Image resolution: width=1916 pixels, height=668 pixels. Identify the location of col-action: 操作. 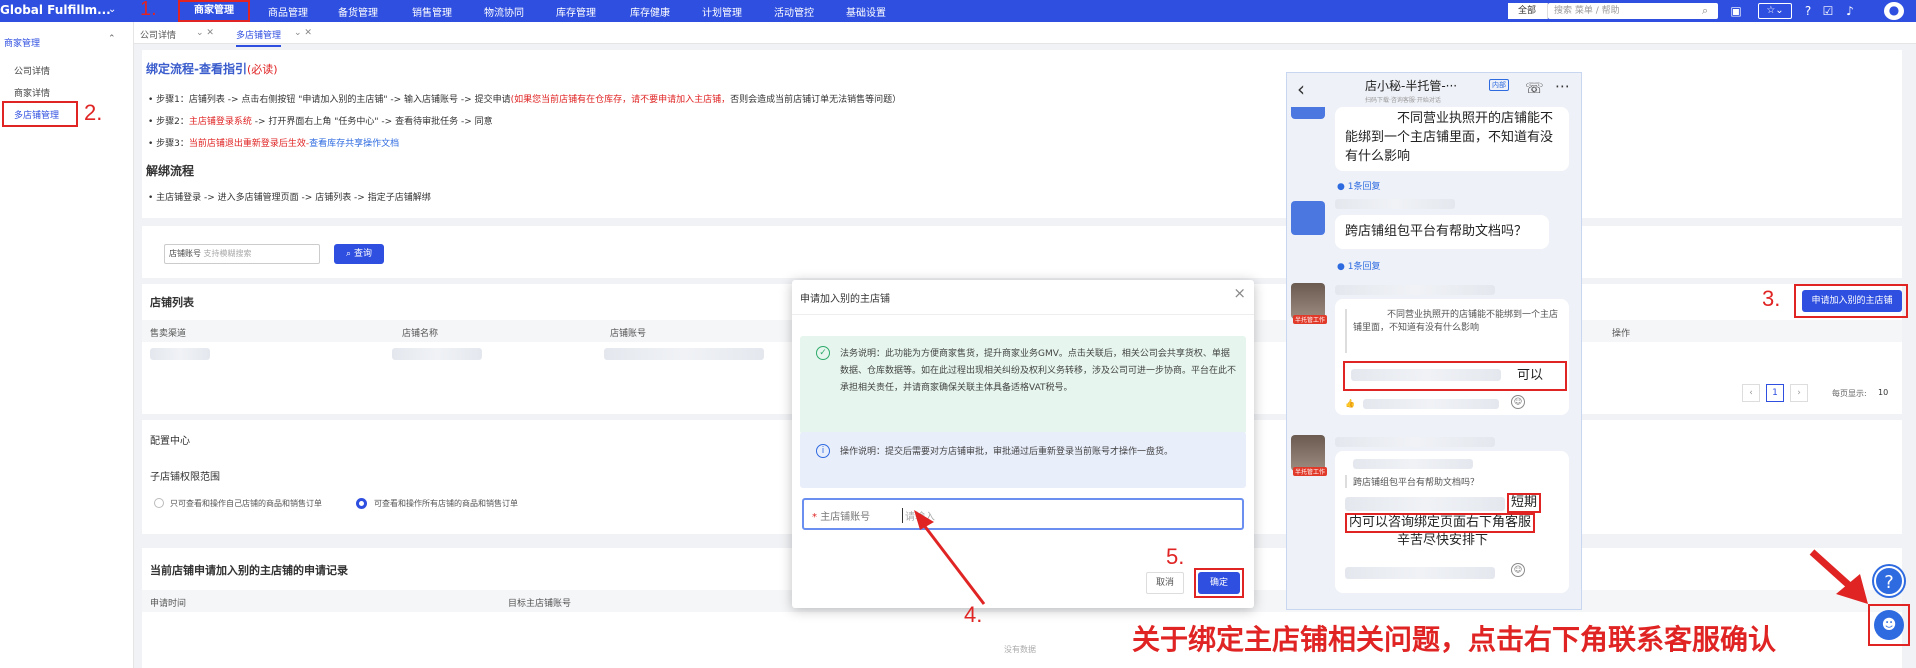
(1621, 334).